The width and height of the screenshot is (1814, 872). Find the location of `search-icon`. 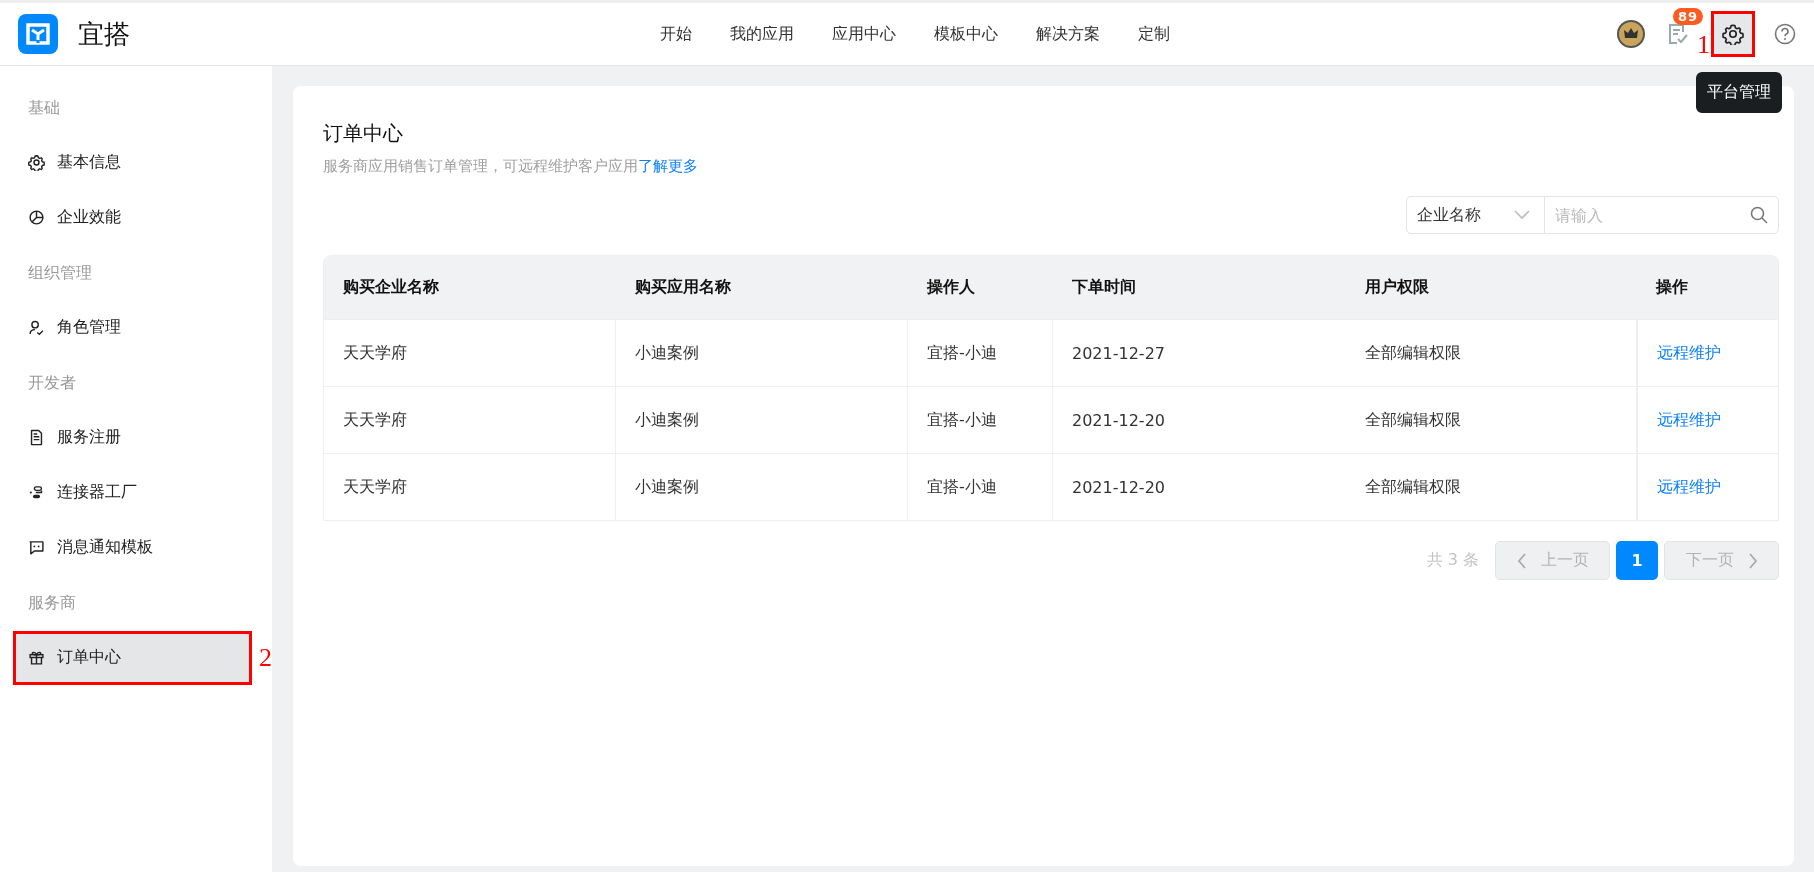

search-icon is located at coordinates (1759, 215).